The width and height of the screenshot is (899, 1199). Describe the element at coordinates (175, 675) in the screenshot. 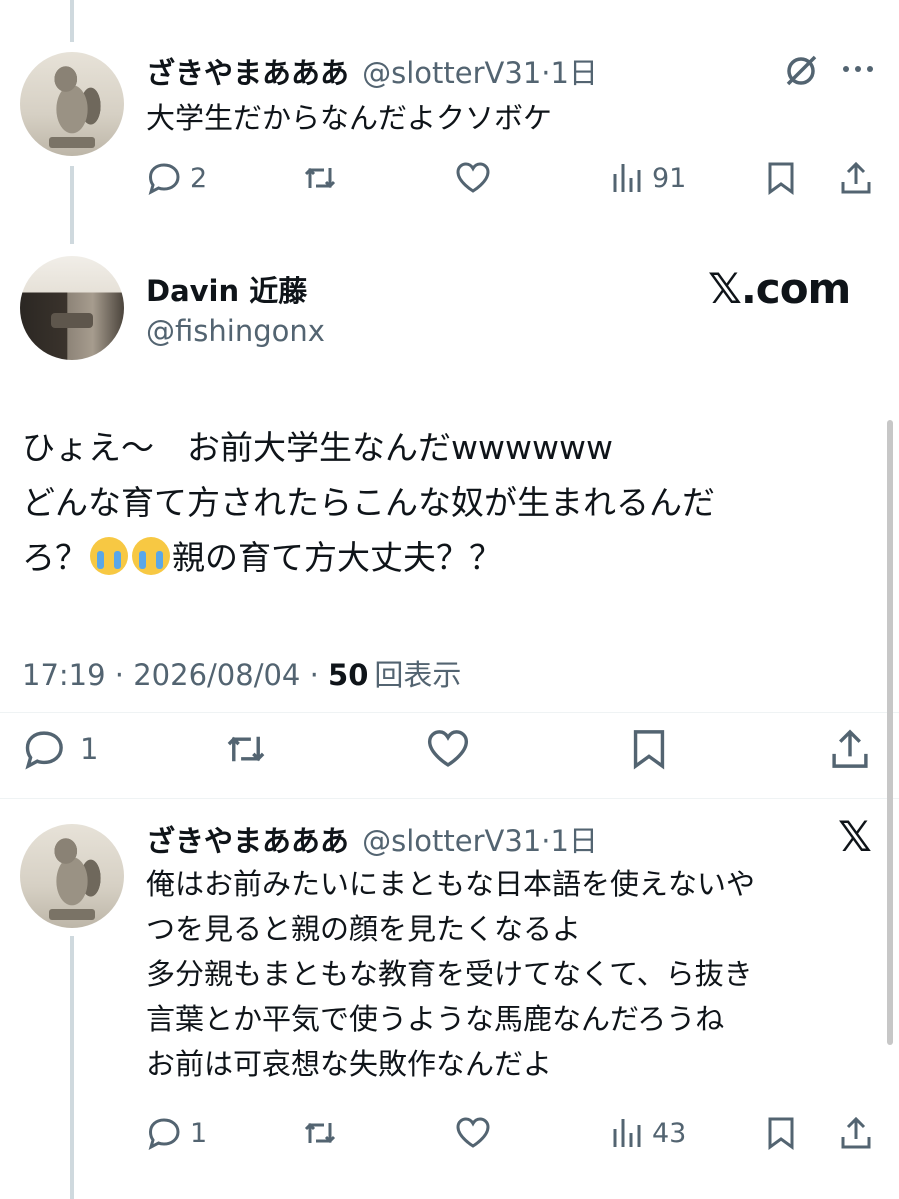

I see `timestamp: 17:19 · 2026/08/04 ·` at that location.